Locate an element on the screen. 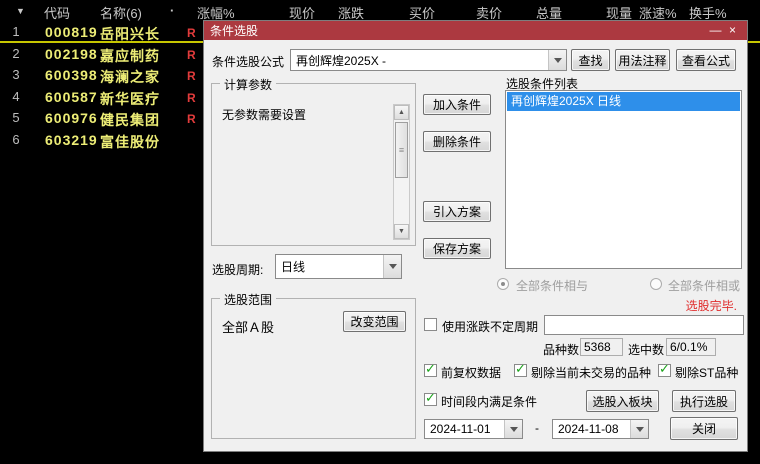 The width and height of the screenshot is (760, 464). execute-pick-button: 执行选股 is located at coordinates (704, 401).